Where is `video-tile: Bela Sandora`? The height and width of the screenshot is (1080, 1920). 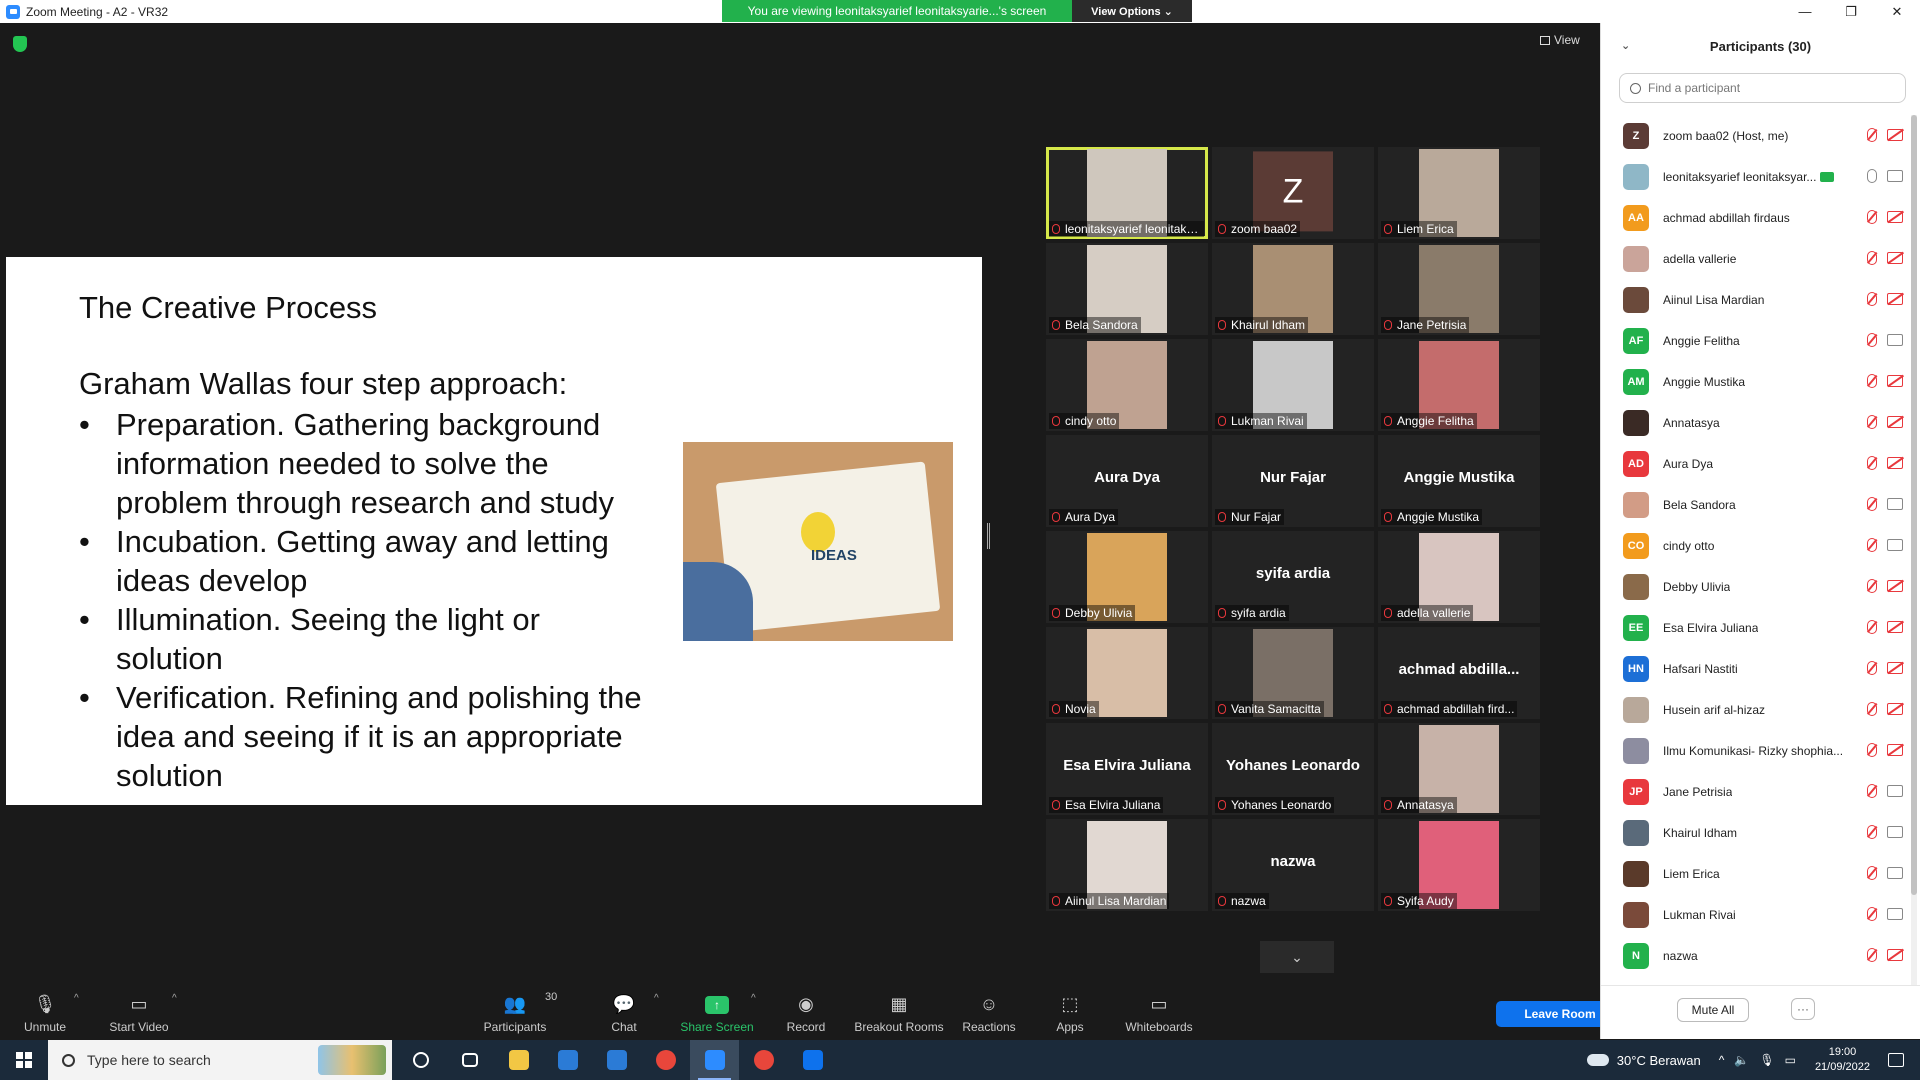
video-tile: Bela Sandora is located at coordinates (1127, 289).